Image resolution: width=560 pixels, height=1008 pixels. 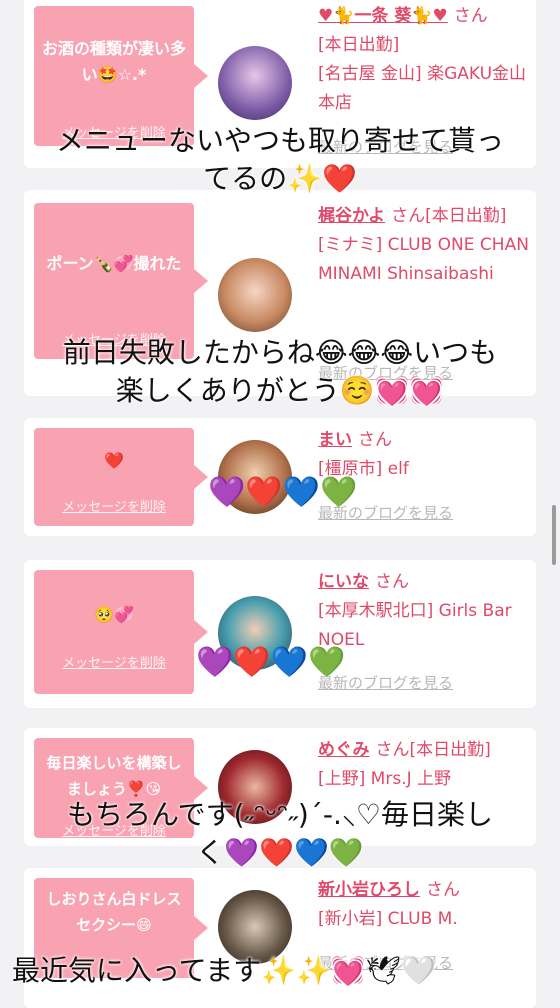 What do you see at coordinates (114, 460) in the screenshot?
I see `message-text: ❤️` at bounding box center [114, 460].